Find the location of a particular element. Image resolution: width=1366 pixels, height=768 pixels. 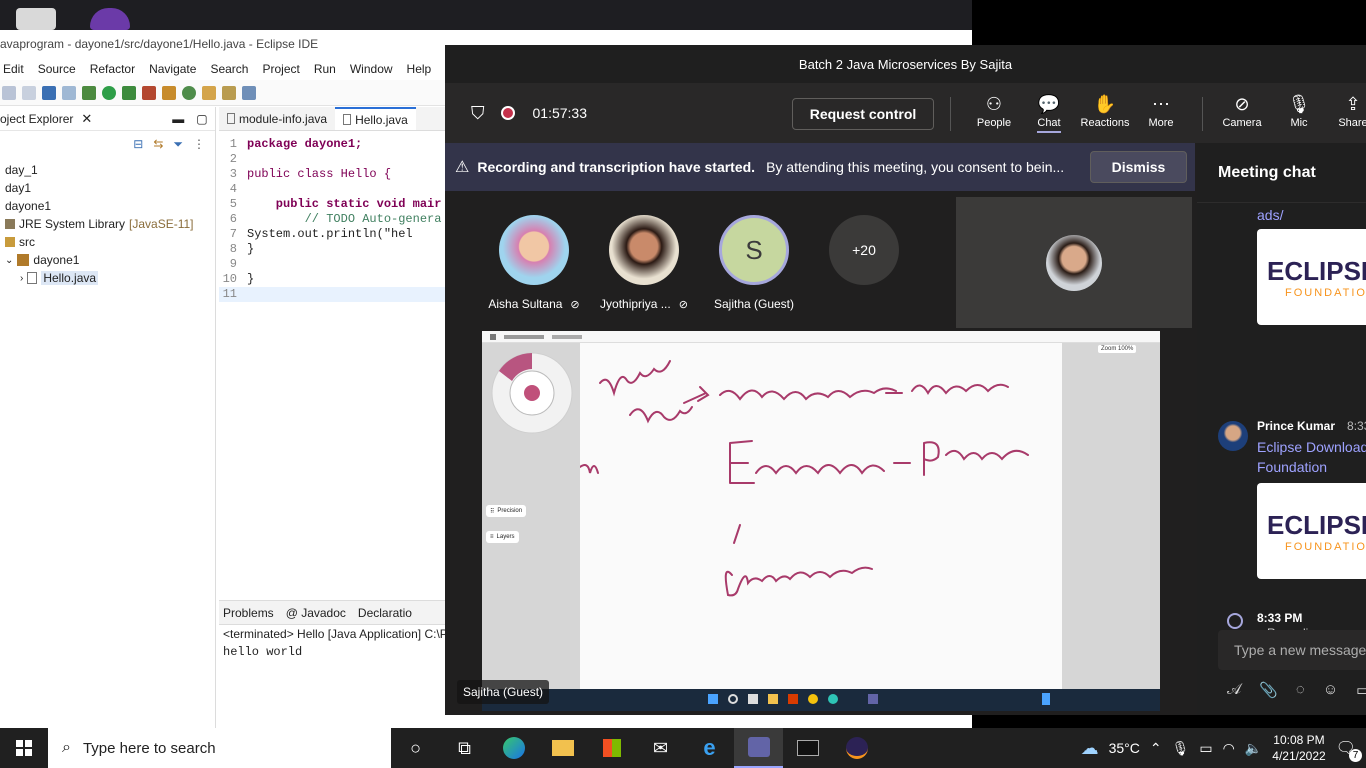

tab-module-info: module-info.java is located at coordinates (277, 118).